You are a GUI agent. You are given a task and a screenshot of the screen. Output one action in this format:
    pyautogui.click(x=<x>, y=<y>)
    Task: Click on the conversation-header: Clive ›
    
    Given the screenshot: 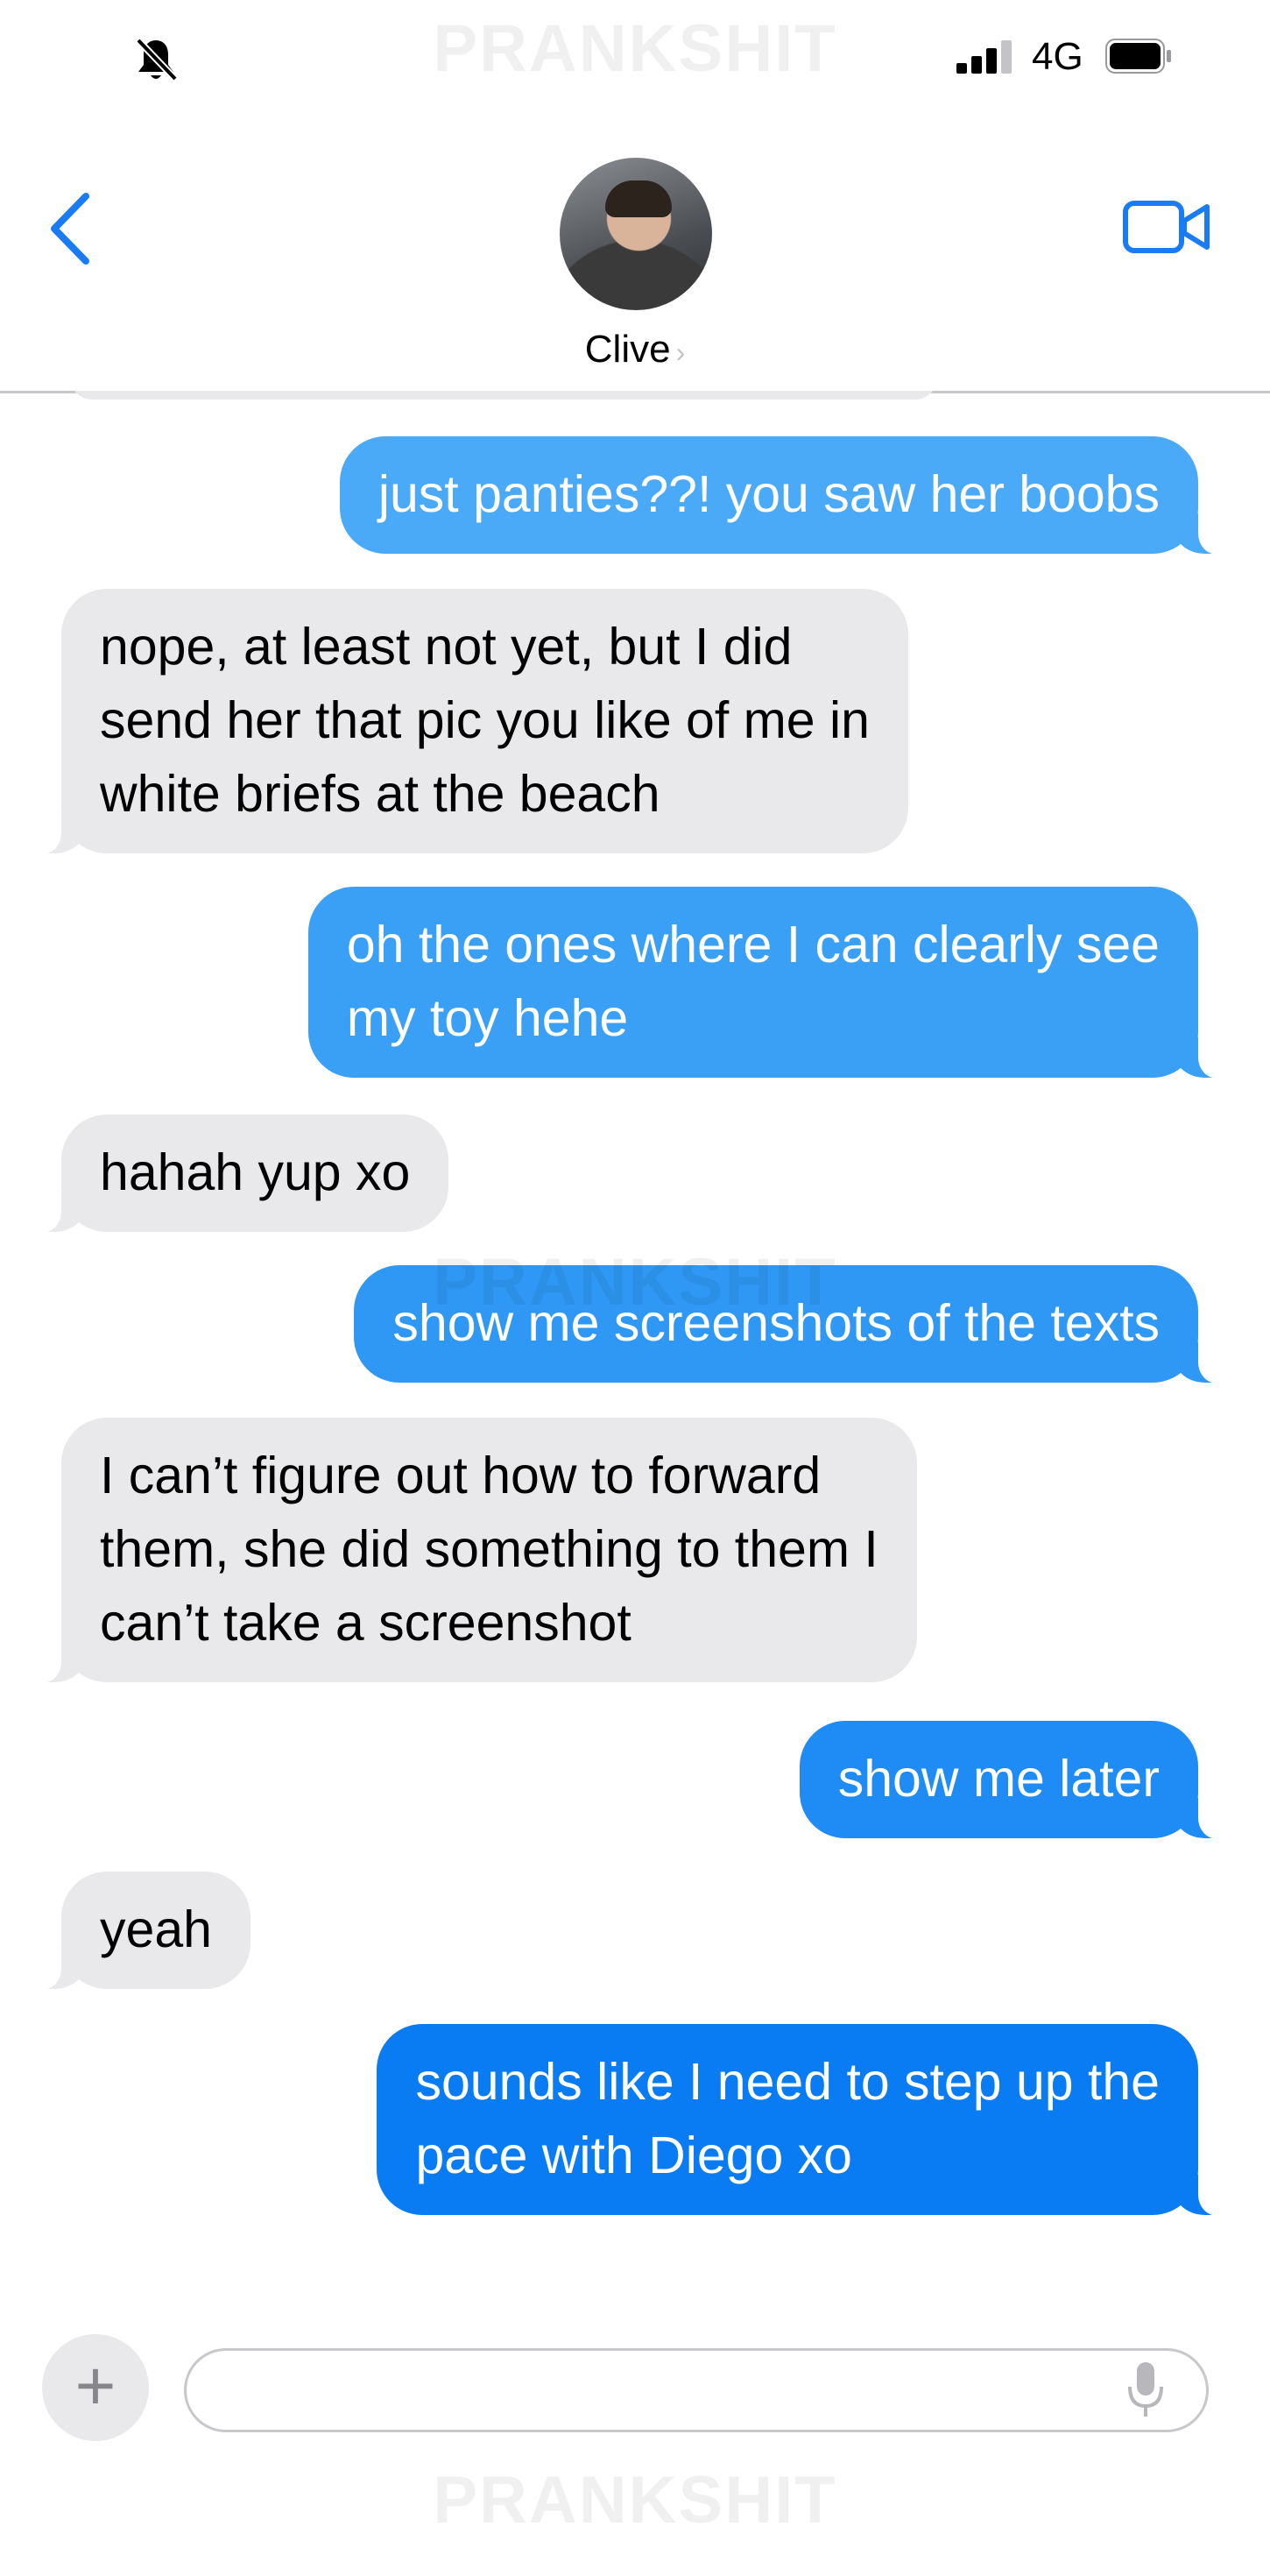 What is the action you would take?
    pyautogui.click(x=635, y=253)
    